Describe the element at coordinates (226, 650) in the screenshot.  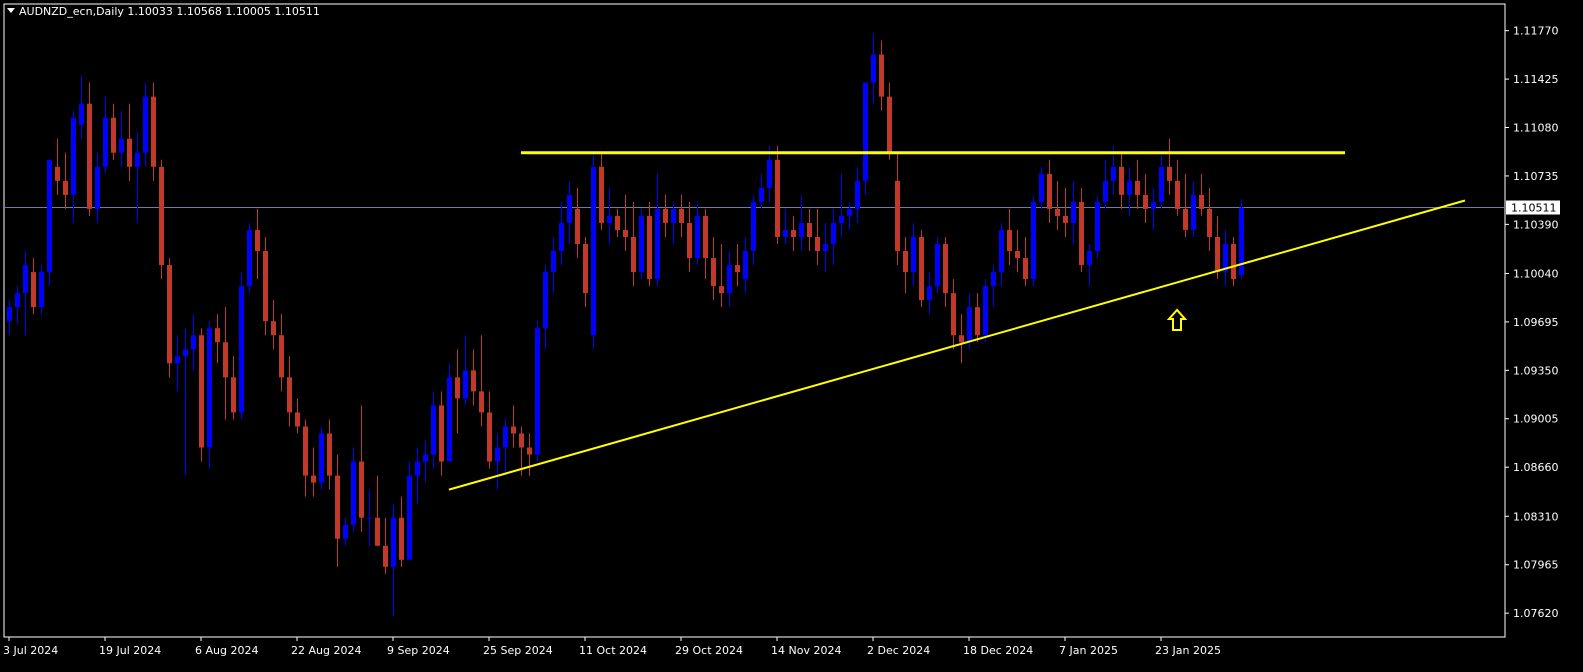
I see `x-tick-label: 6 Aug 2024` at that location.